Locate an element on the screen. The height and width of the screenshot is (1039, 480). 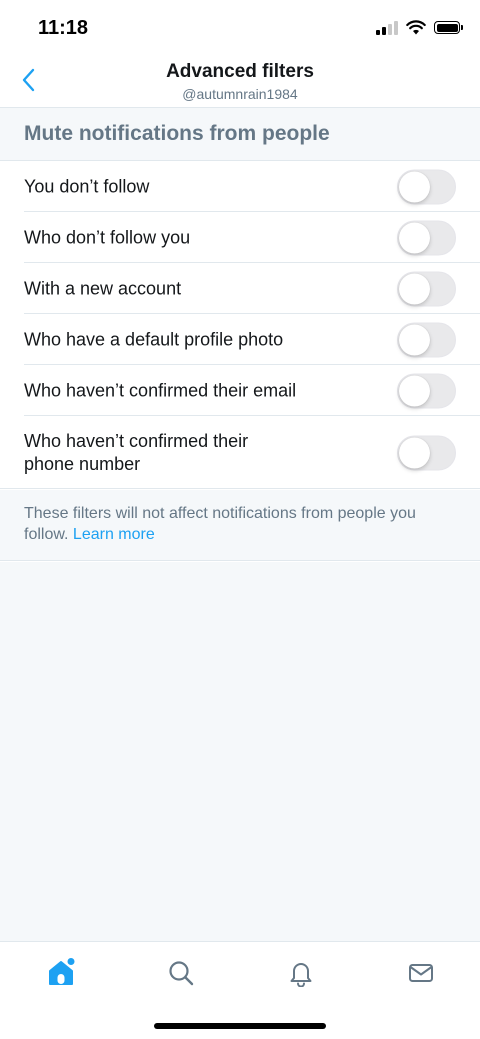
status-icons is located at coordinates (419, 27).